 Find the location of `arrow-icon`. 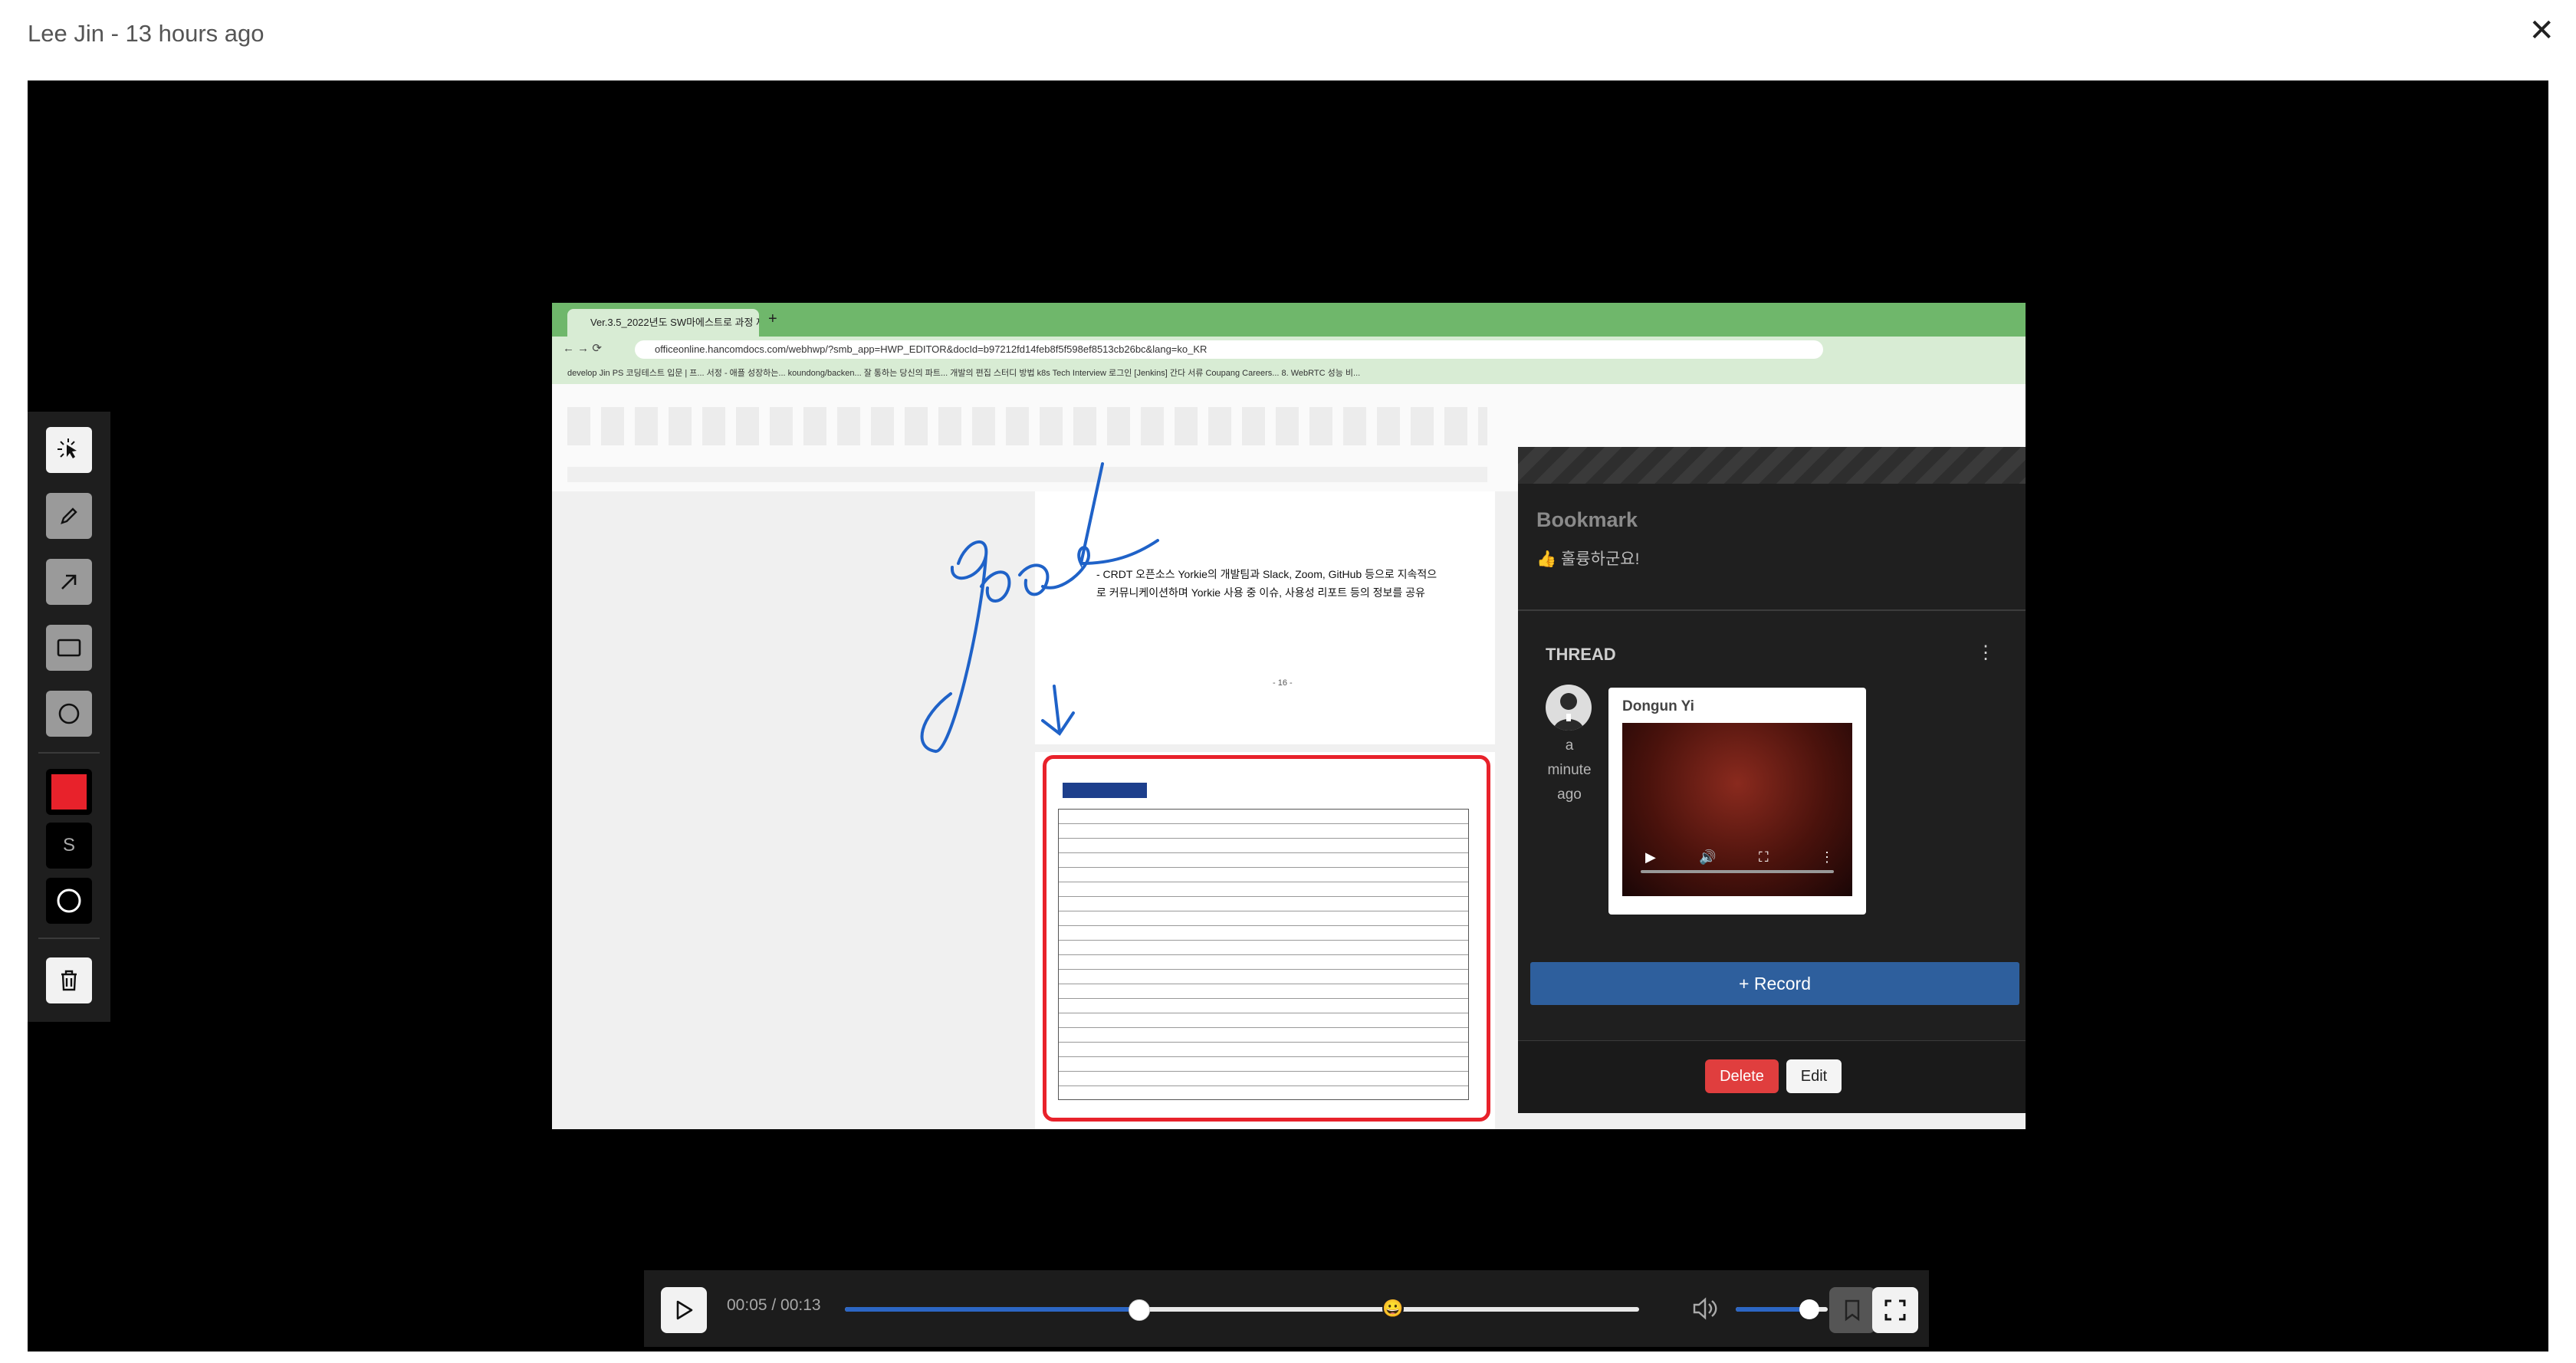

arrow-icon is located at coordinates (69, 582).